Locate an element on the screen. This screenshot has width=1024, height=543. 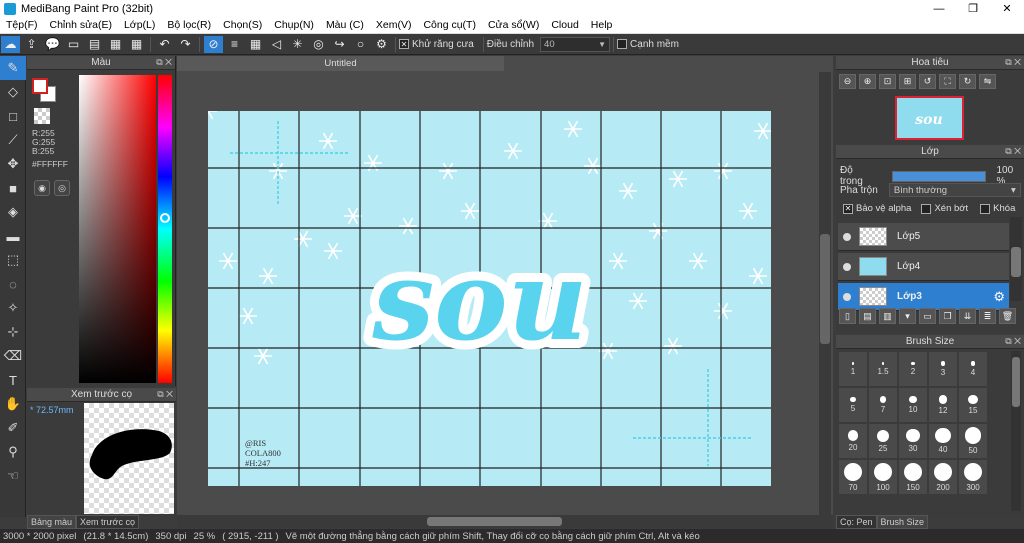
brush-size-option: 30 is located at coordinates (913, 441).